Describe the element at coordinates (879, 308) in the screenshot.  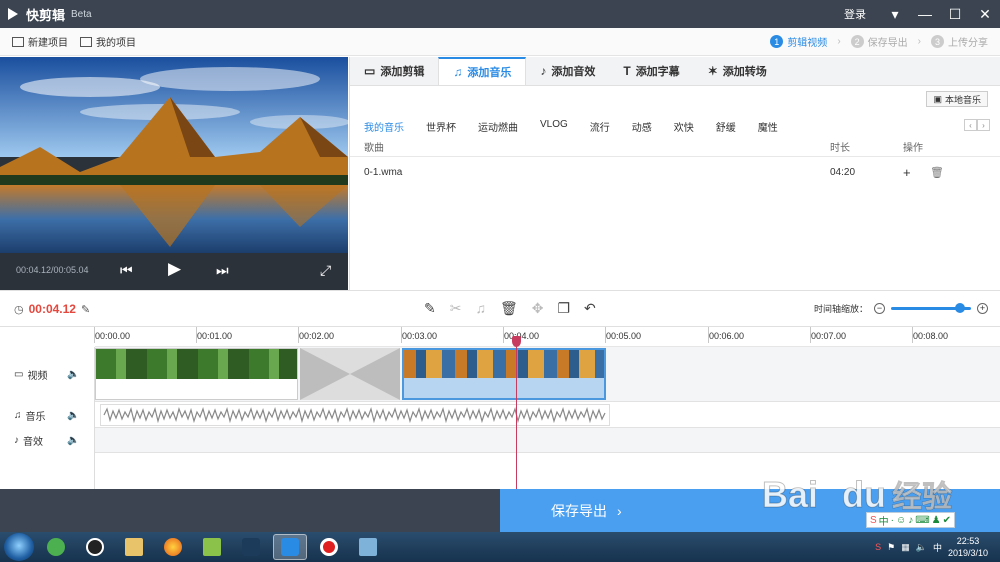
I see `zoom-out-icon: −` at that location.